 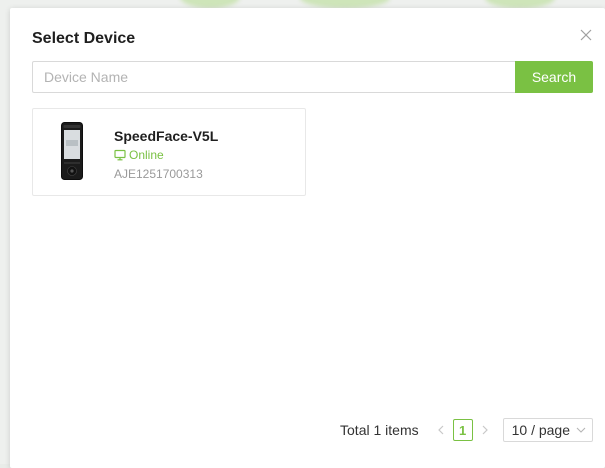 I want to click on current-page-button: 1, so click(x=462, y=430).